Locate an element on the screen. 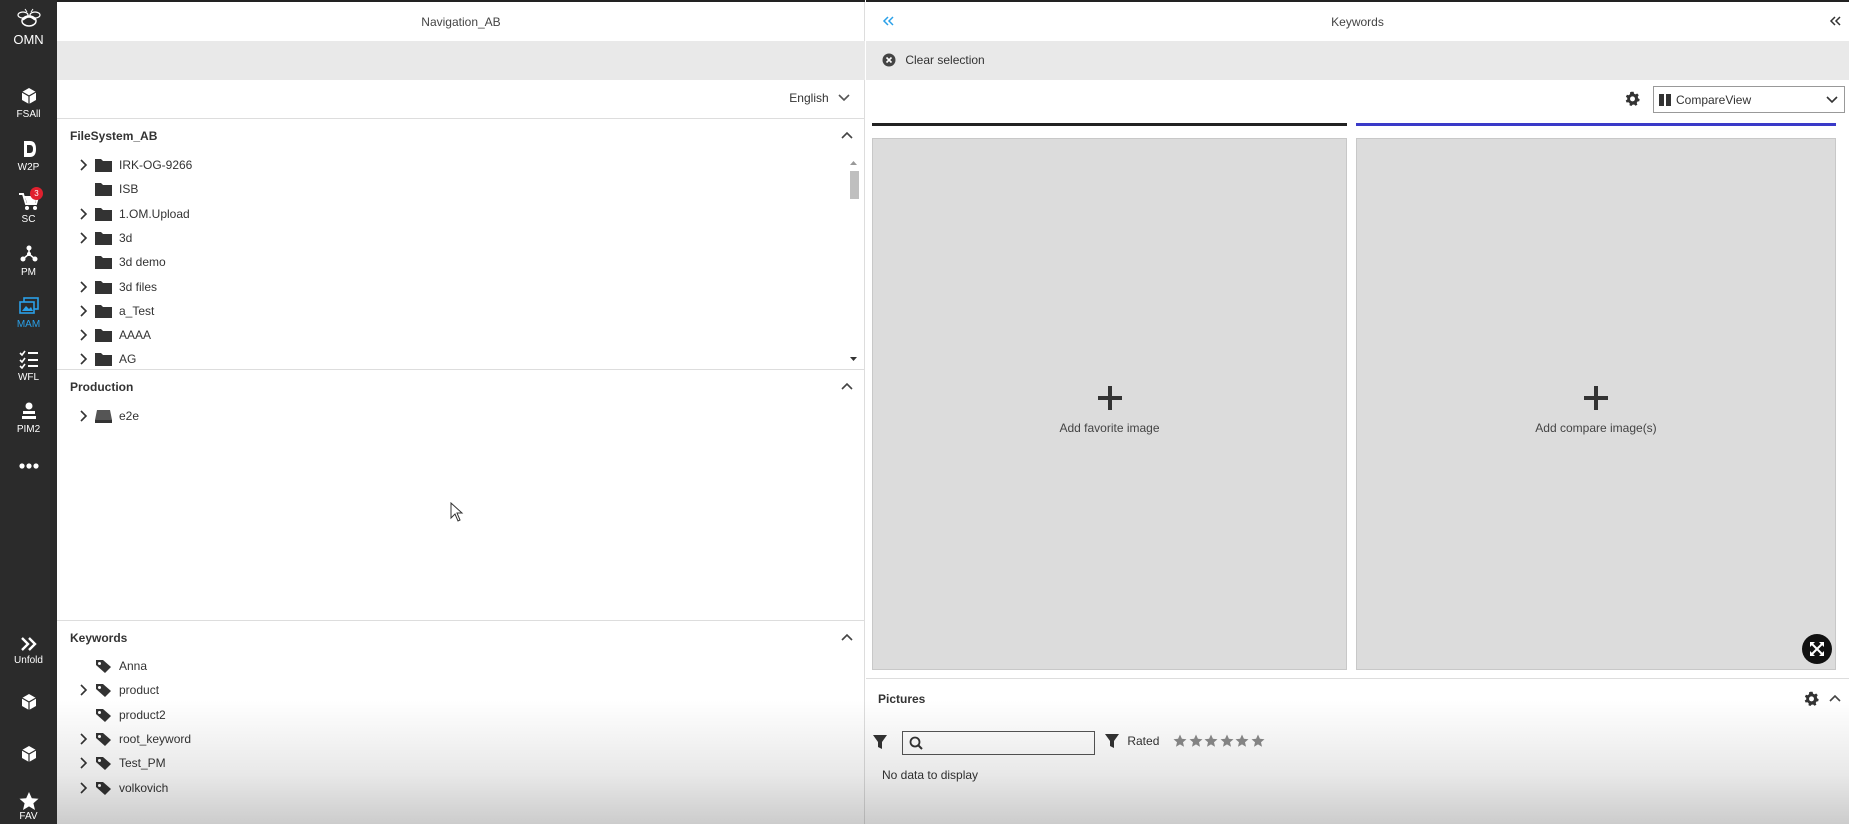 The height and width of the screenshot is (824, 1849). rail-label-w2p: W2P is located at coordinates (28, 167).